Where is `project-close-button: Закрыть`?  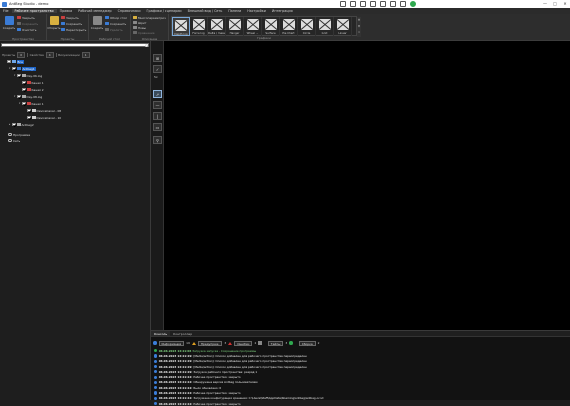 project-close-button: Закрыть is located at coordinates (70, 17).